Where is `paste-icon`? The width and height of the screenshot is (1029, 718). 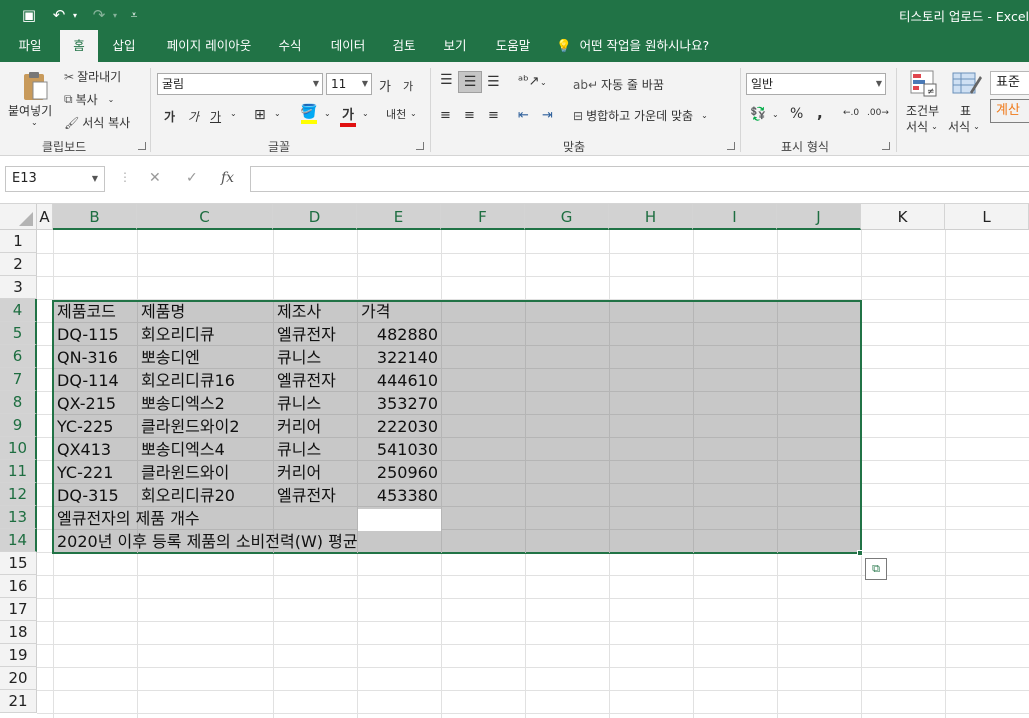 paste-icon is located at coordinates (35, 86).